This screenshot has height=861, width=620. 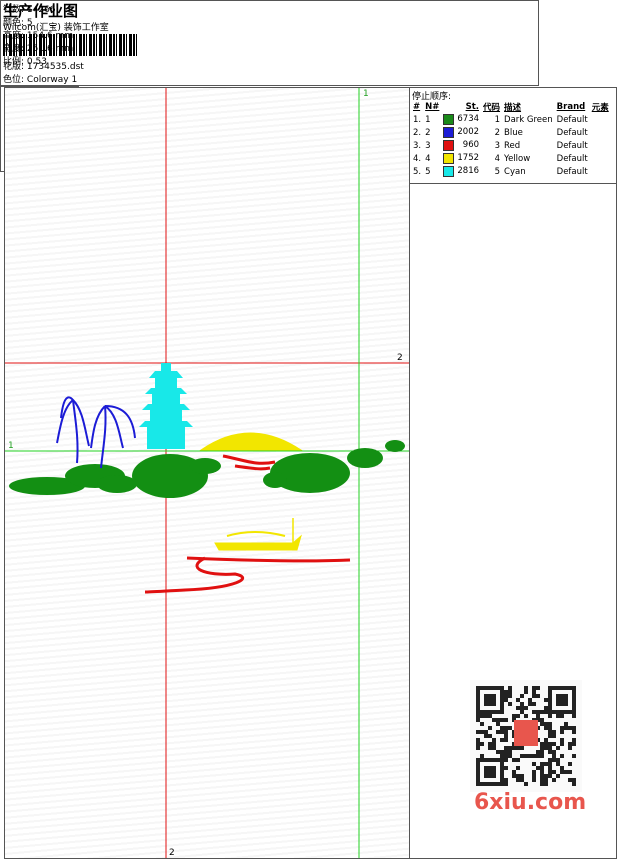 I want to click on table-header-row: # N# St. 代码 描述 Brand 元素, so click(x=511, y=106).